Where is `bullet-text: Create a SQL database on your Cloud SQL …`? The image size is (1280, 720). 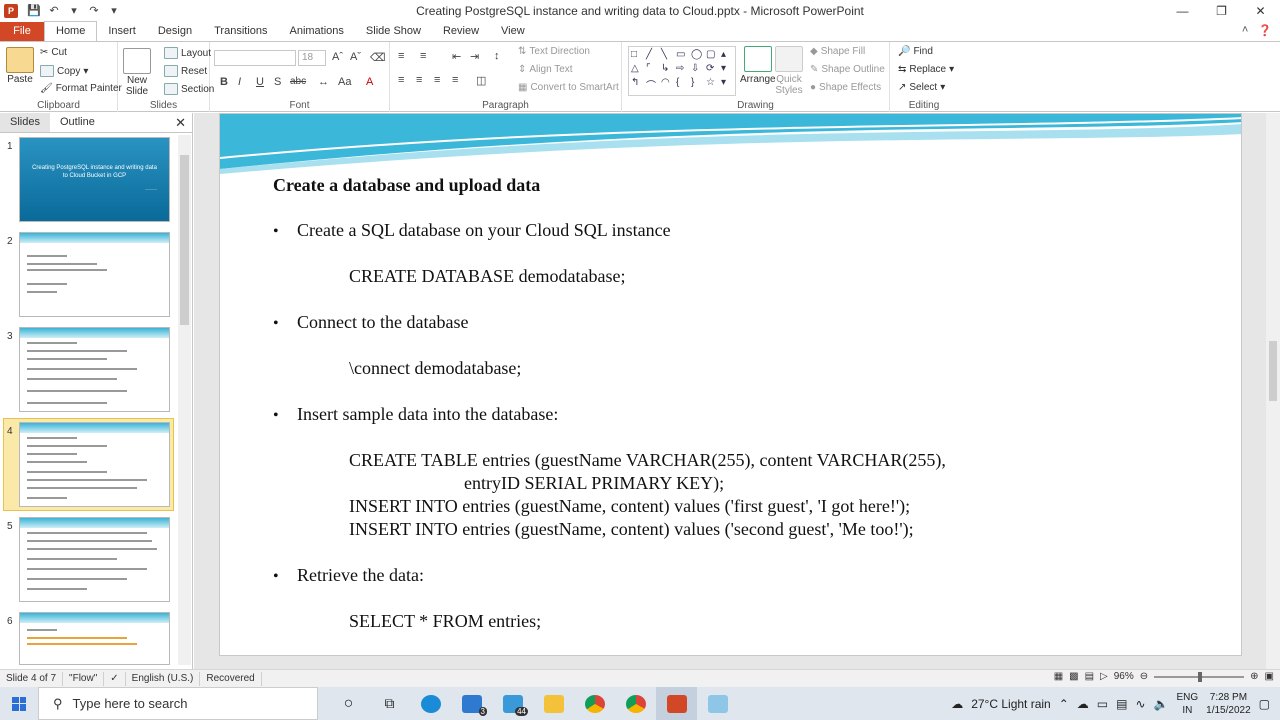
bullet-text: Create a SQL database on your Cloud SQL … is located at coordinates (484, 230).